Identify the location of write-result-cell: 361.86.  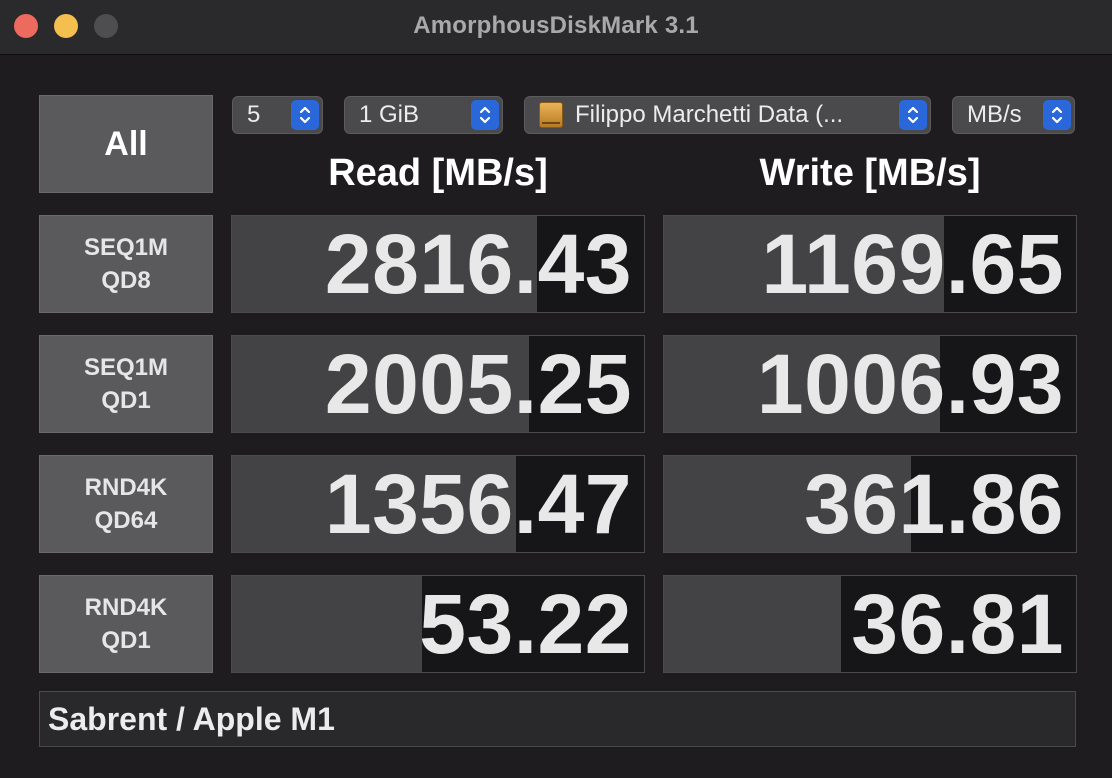
(870, 504).